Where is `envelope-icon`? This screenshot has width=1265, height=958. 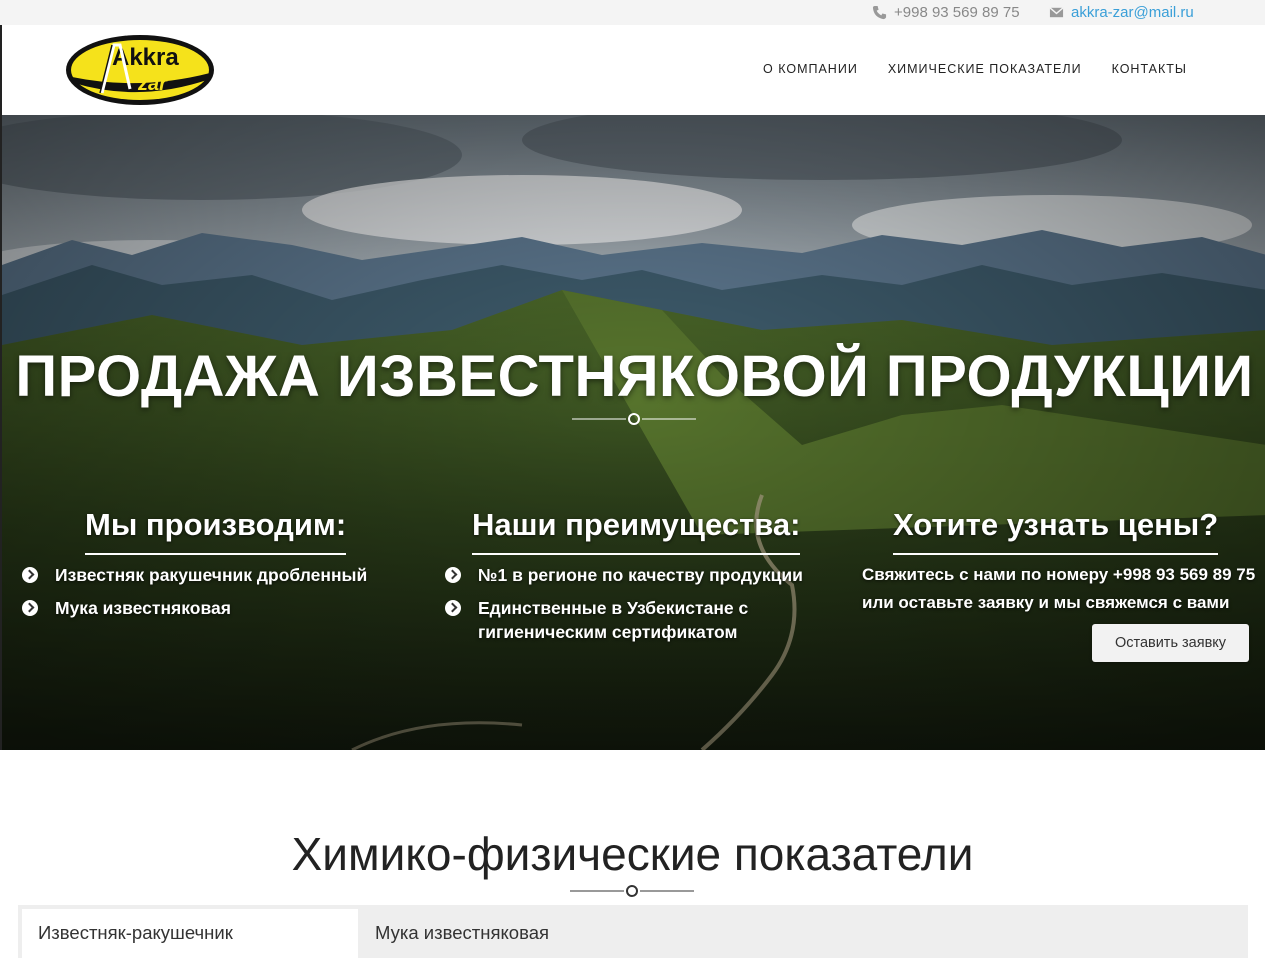
envelope-icon is located at coordinates (1056, 12).